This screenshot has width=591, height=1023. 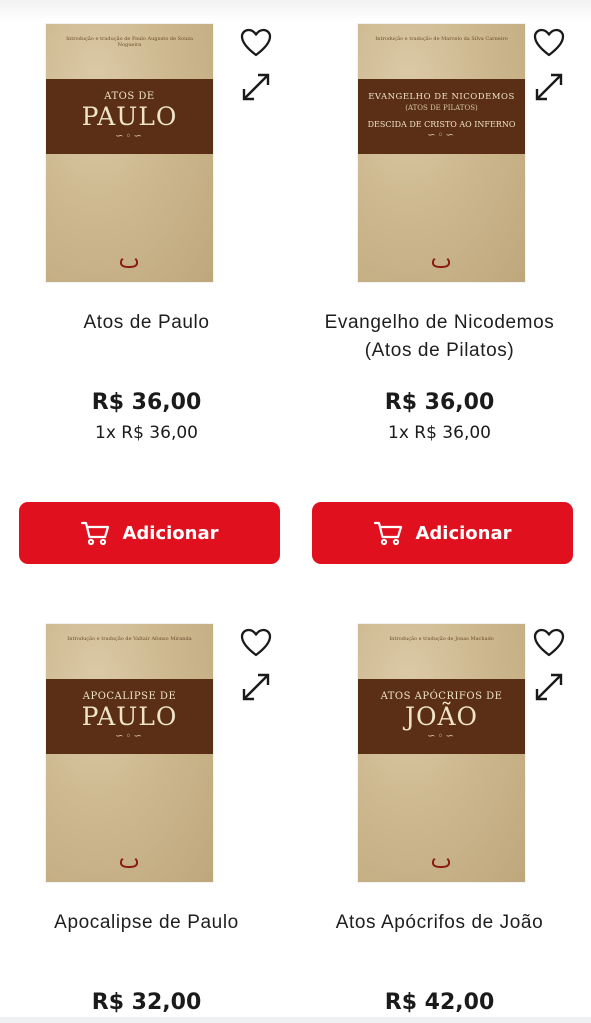 What do you see at coordinates (441, 639) in the screenshot?
I see `cover-credit: Introdução e tradução de Jonas Machado` at bounding box center [441, 639].